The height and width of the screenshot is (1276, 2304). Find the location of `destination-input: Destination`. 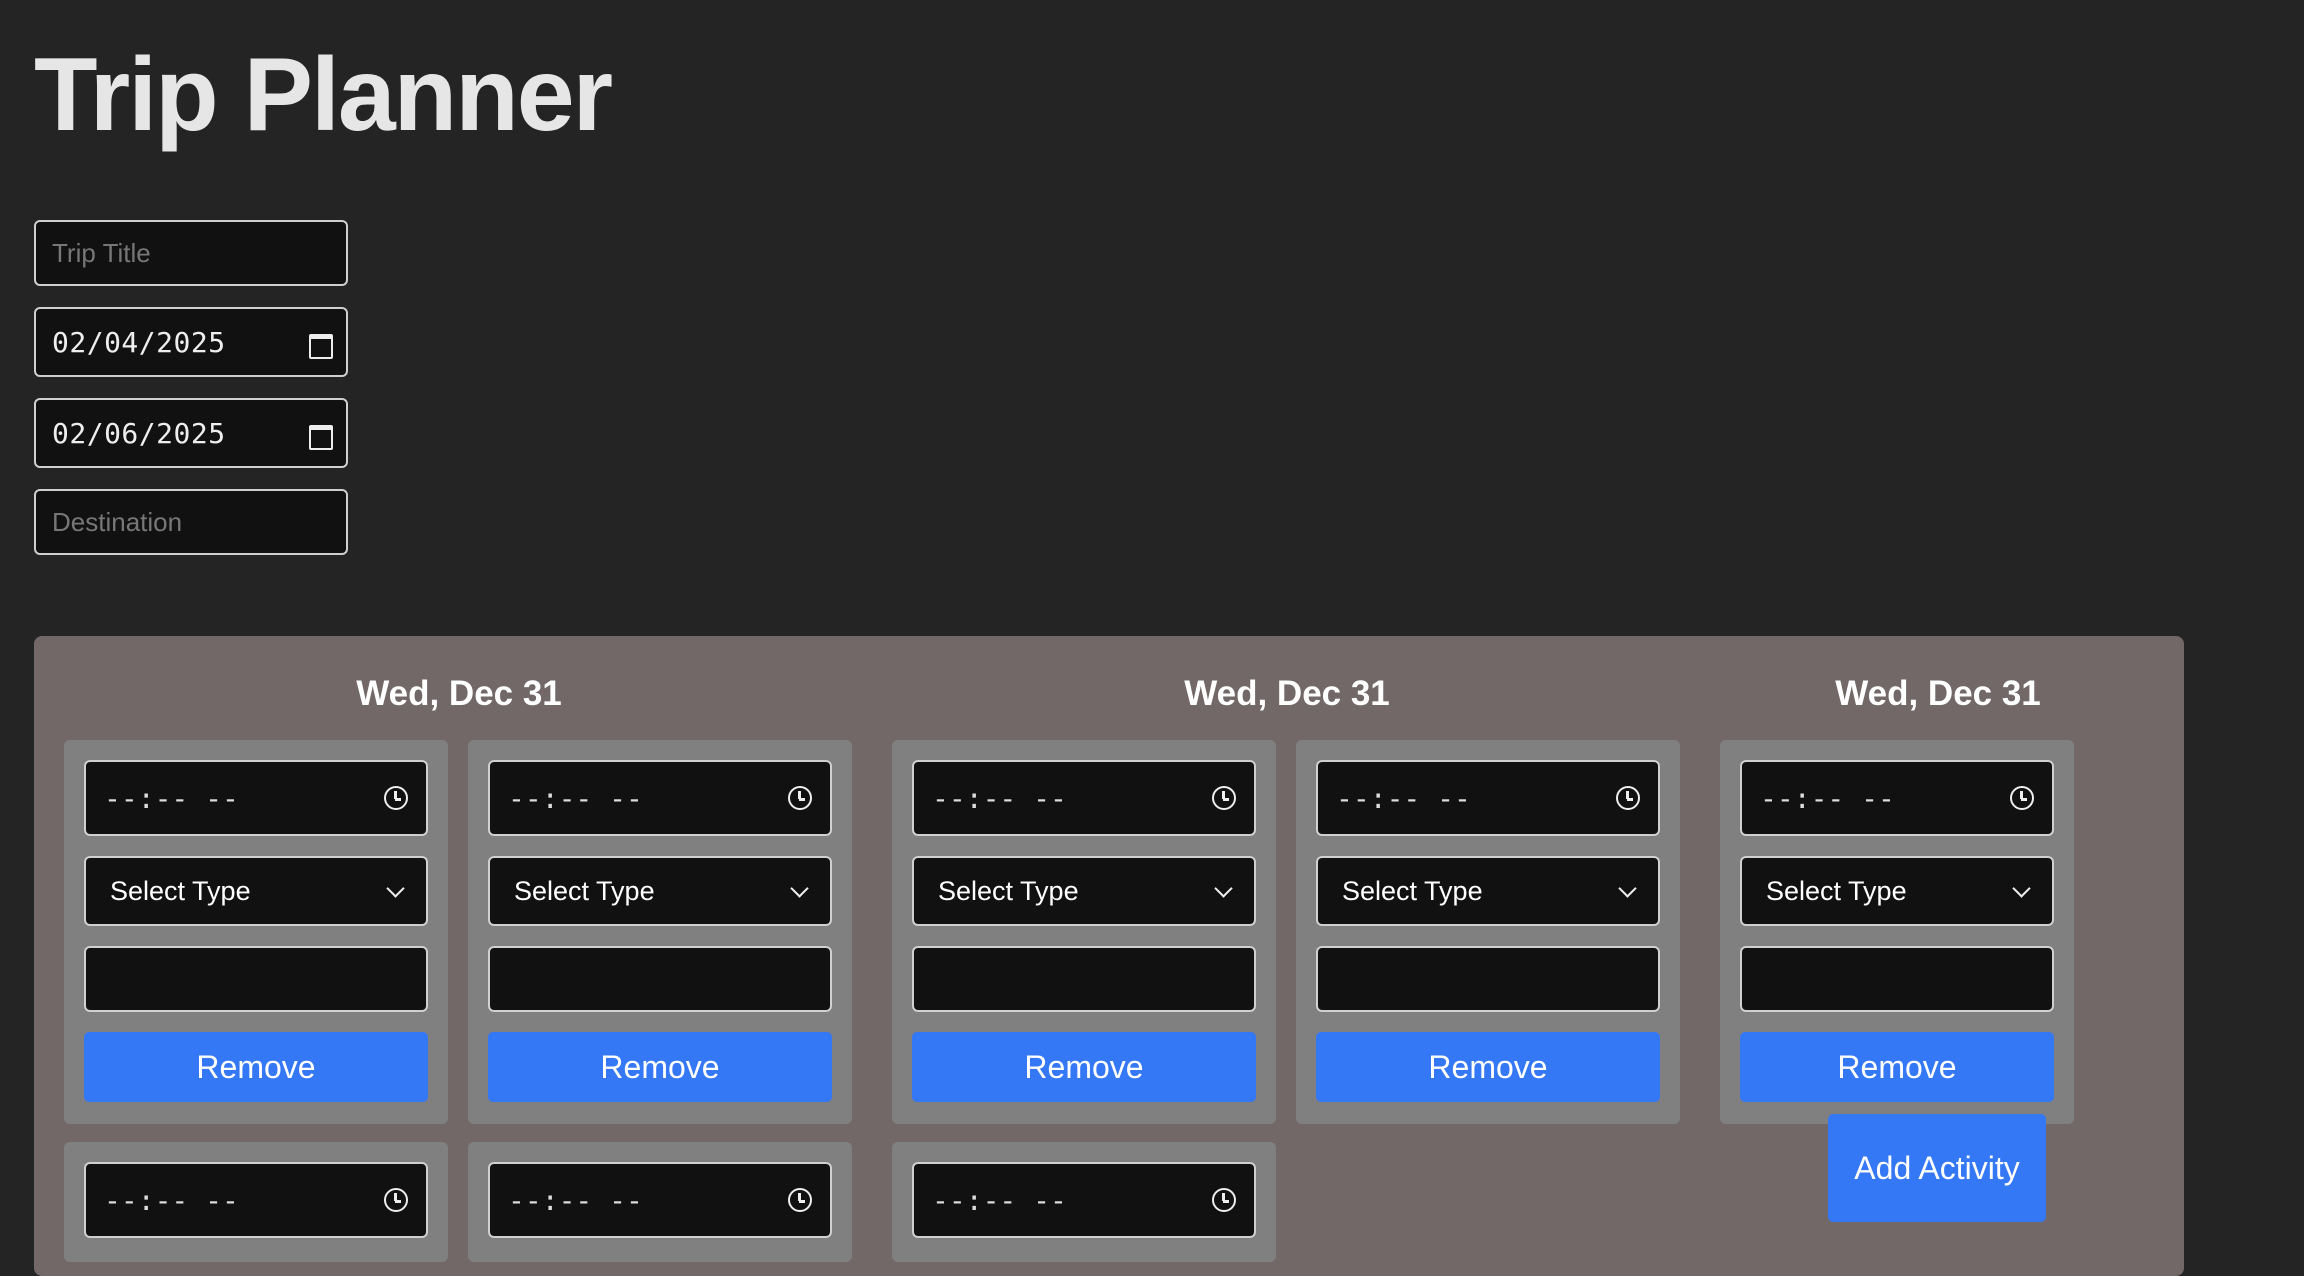

destination-input: Destination is located at coordinates (191, 522).